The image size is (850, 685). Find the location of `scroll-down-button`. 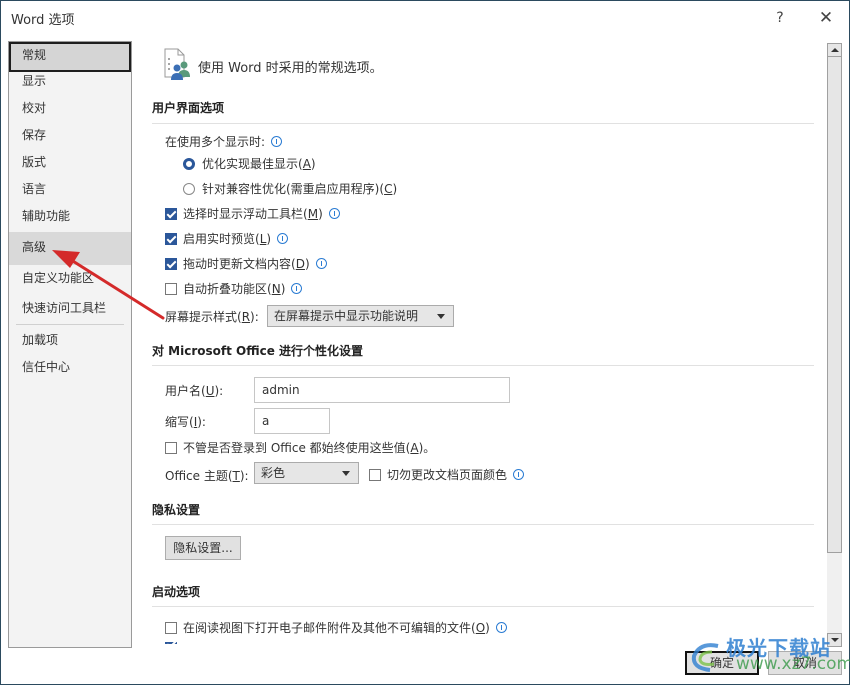

scroll-down-button is located at coordinates (834, 640).